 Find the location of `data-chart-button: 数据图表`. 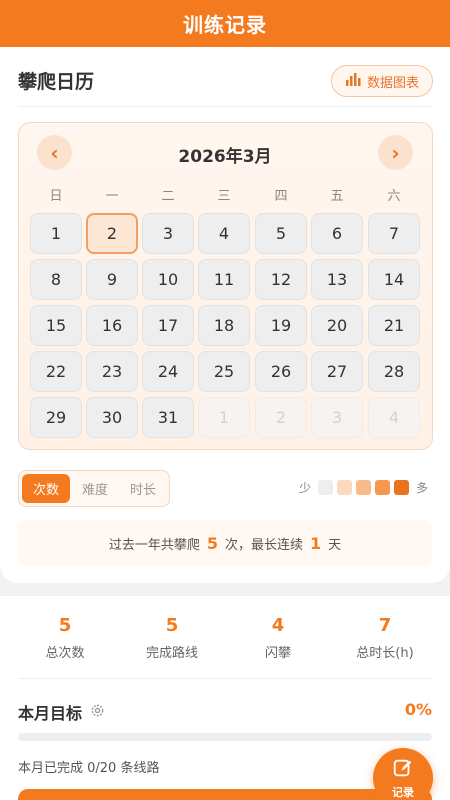

data-chart-button: 数据图表 is located at coordinates (382, 81).